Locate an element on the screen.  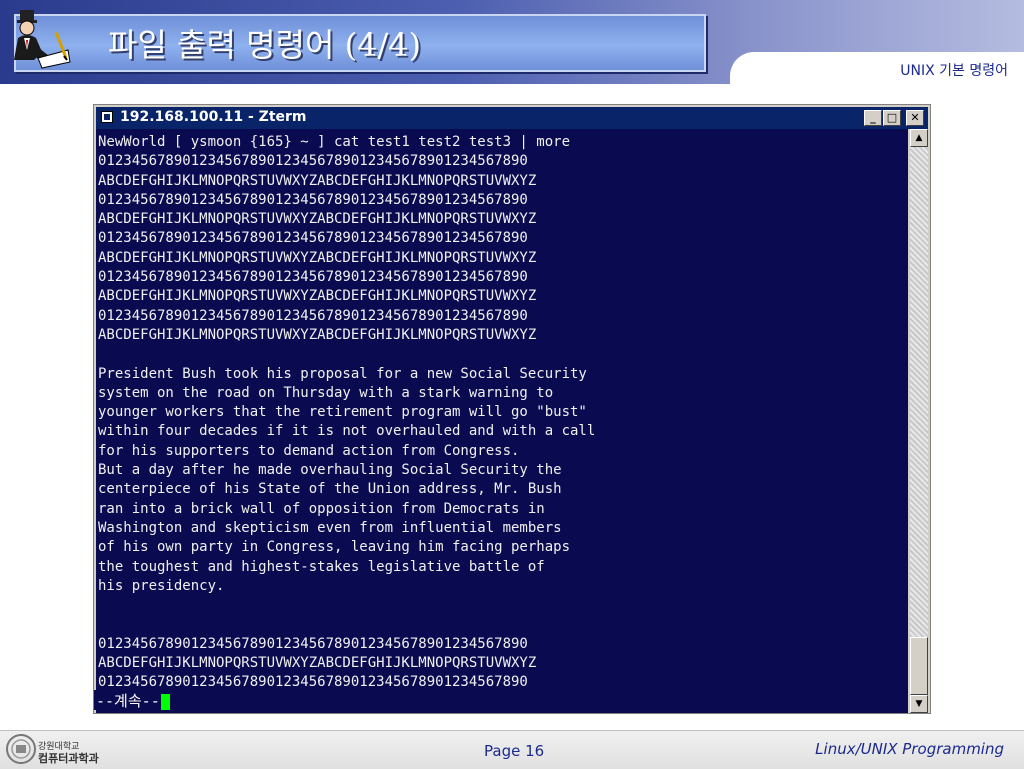
course-name: Linux/UNIX Programming is located at coordinates (909, 749).